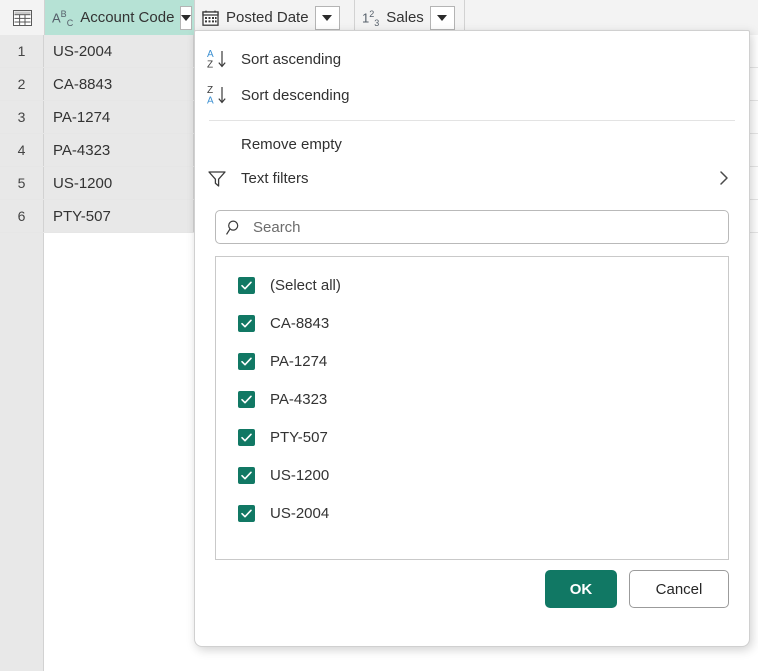 The height and width of the screenshot is (671, 758). Describe the element at coordinates (300, 323) in the screenshot. I see `filter-value-label: CA-8843` at that location.